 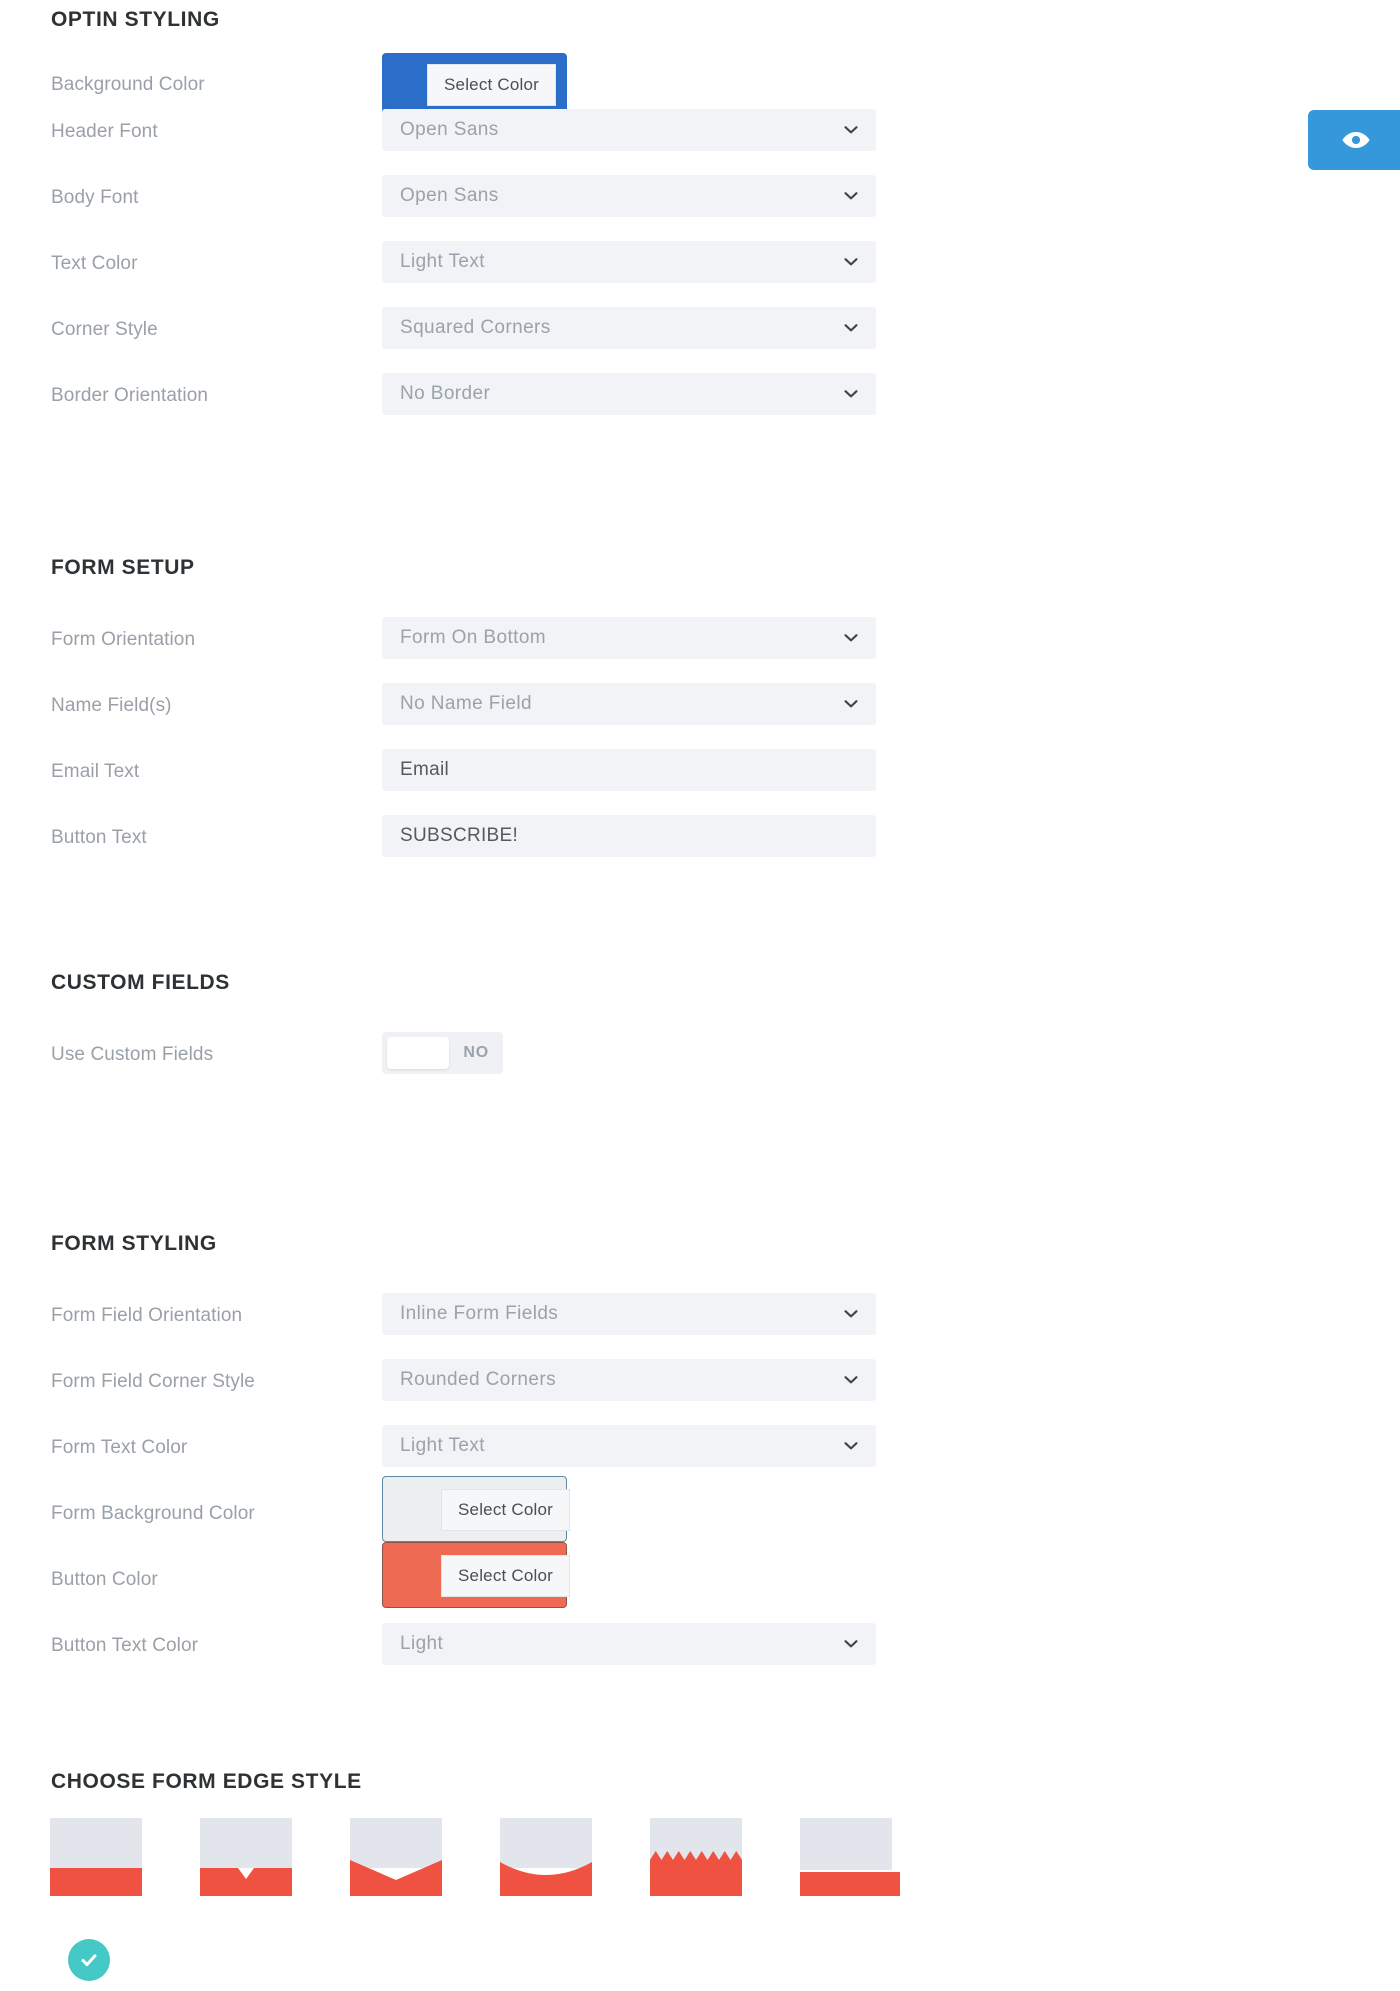 I want to click on button-color-swatch: Select Color, so click(x=476, y=1575).